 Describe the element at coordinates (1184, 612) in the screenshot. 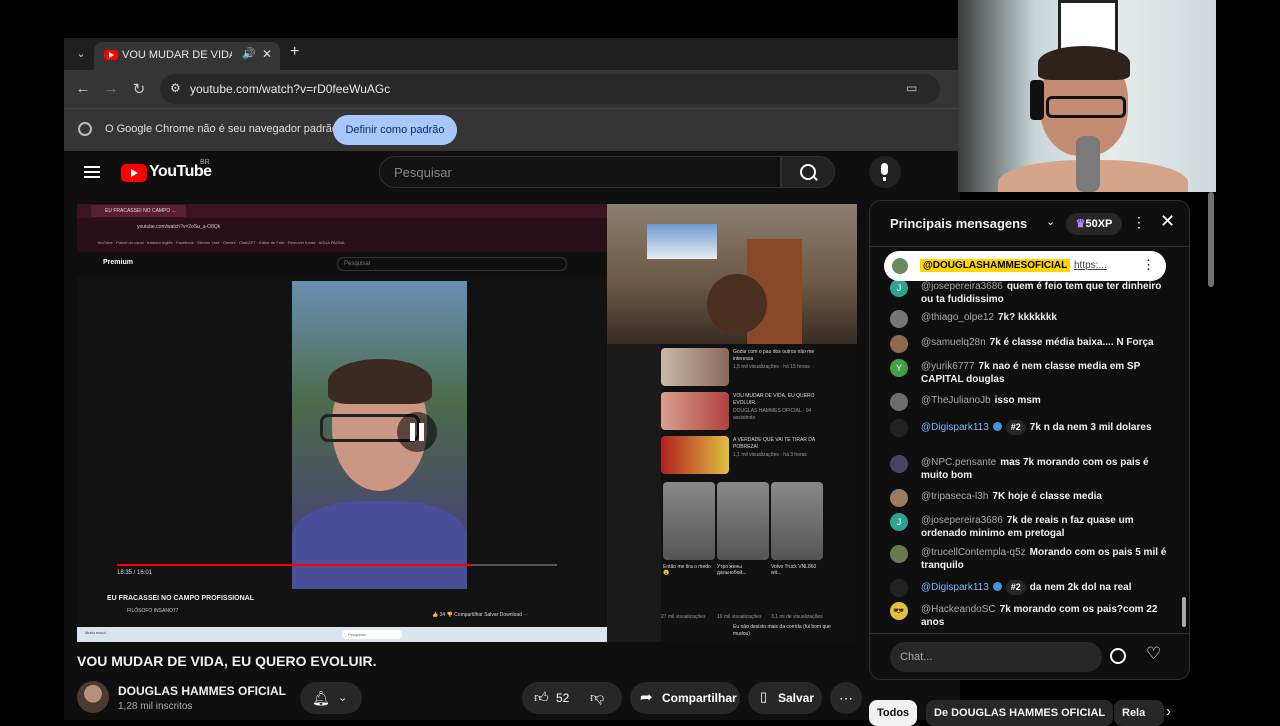

I see `chat-scrollbar` at that location.